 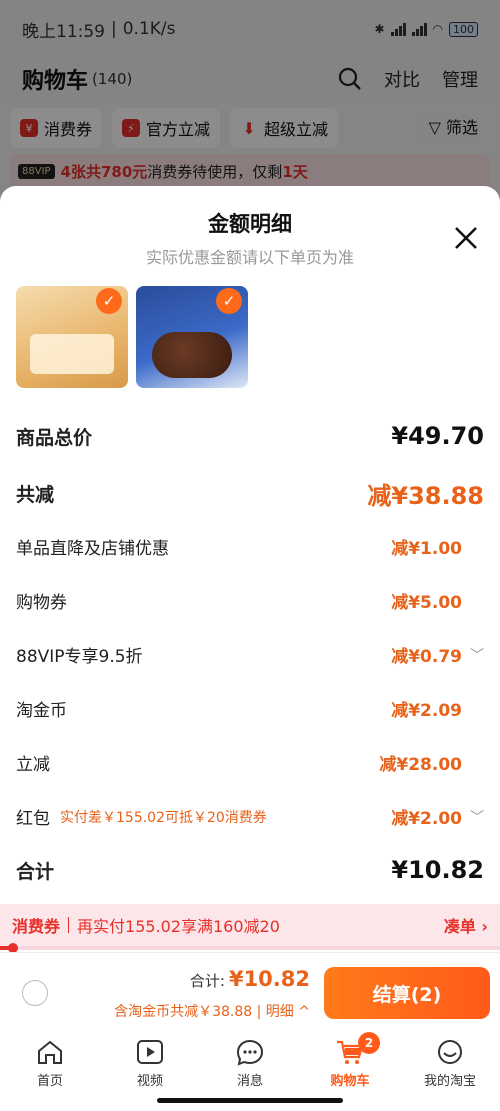 What do you see at coordinates (239, 603) in the screenshot?
I see `row-shopping-coupon: 购物券 减¥5.00` at bounding box center [239, 603].